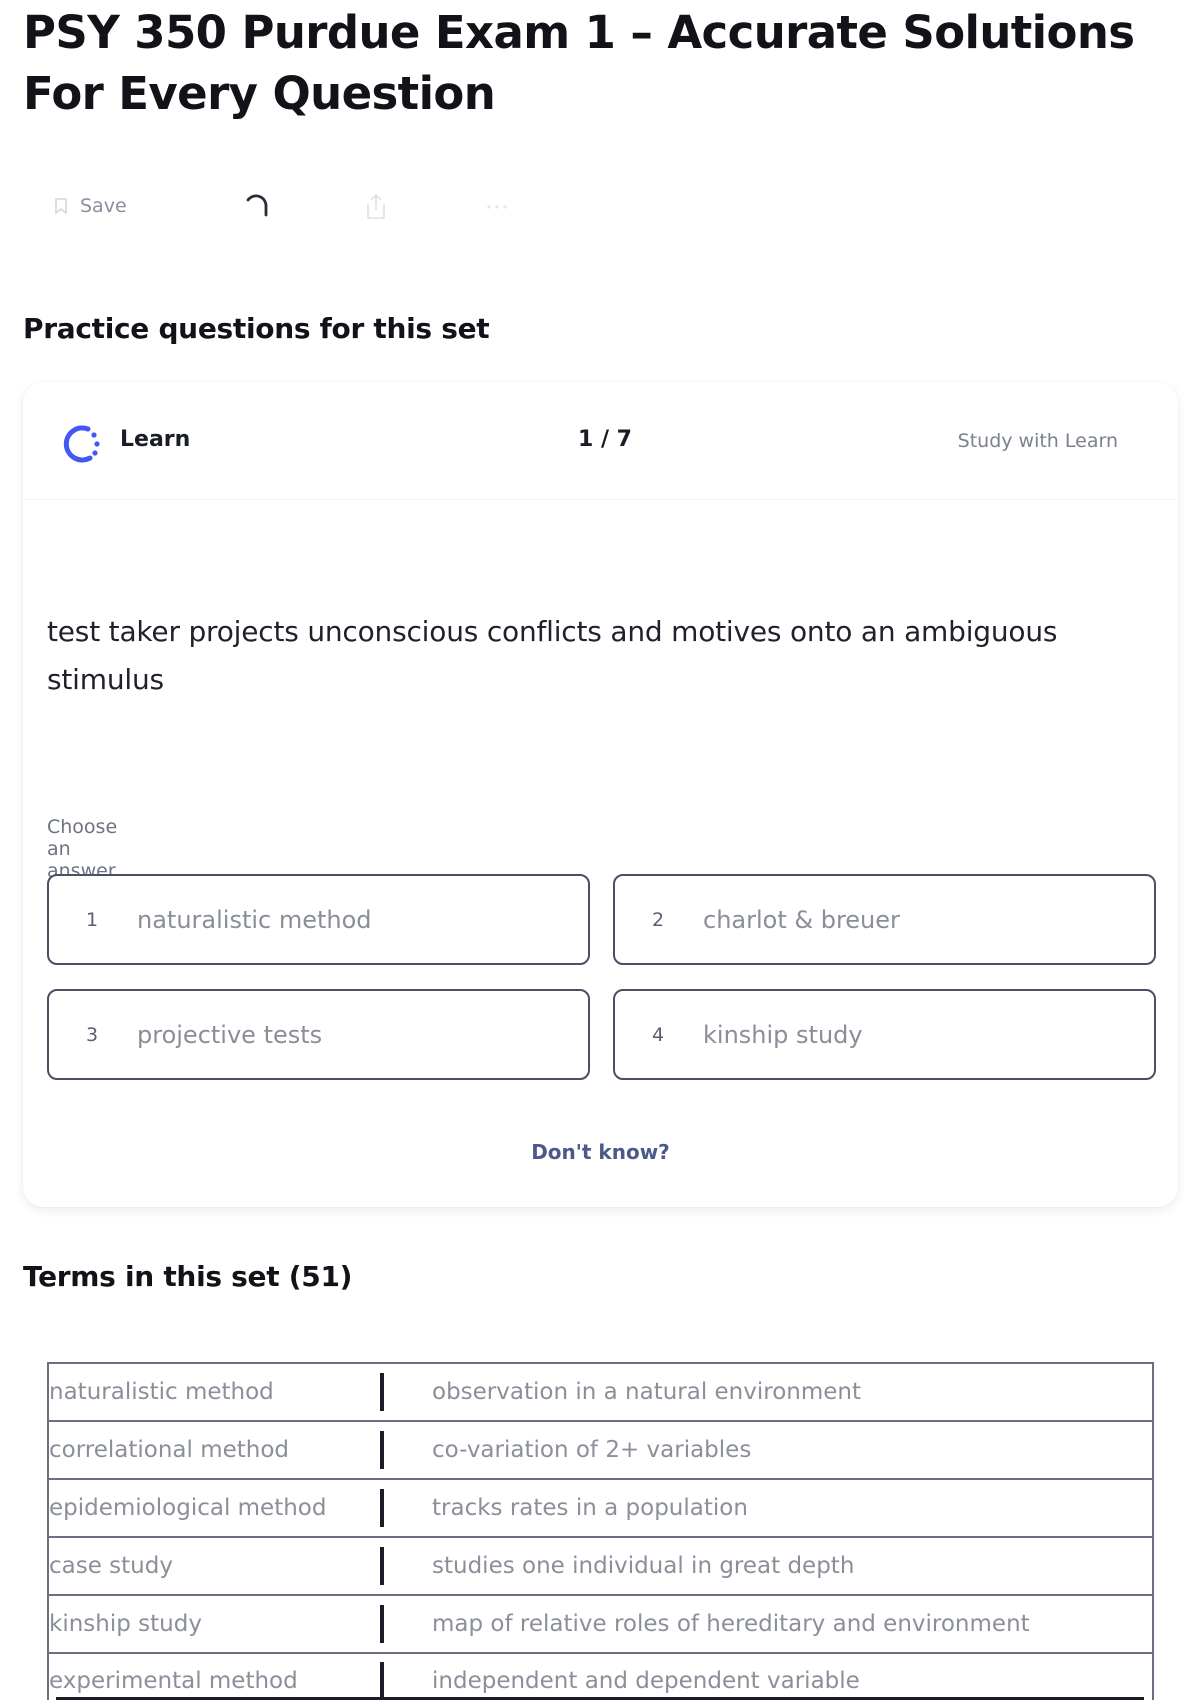  Describe the element at coordinates (125, 1624) in the screenshot. I see `term-word: kinship study` at that location.